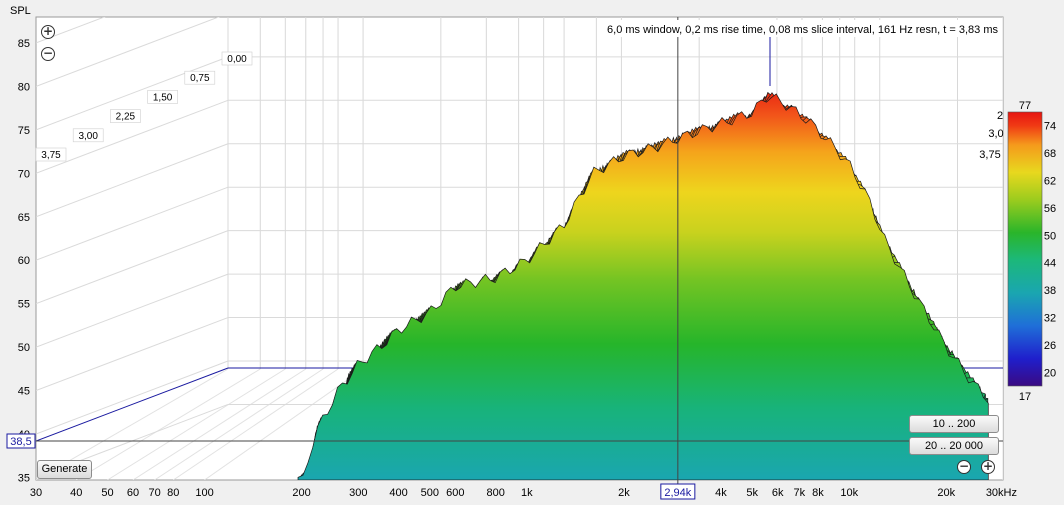  Describe the element at coordinates (24, 218) in the screenshot. I see `y-tick-label: 65` at that location.